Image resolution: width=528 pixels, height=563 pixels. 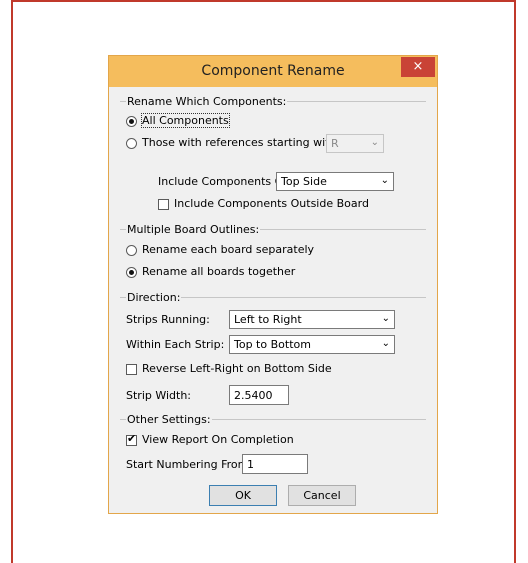 What do you see at coordinates (253, 395) in the screenshot?
I see `strip-width-value: 2.5400` at bounding box center [253, 395].